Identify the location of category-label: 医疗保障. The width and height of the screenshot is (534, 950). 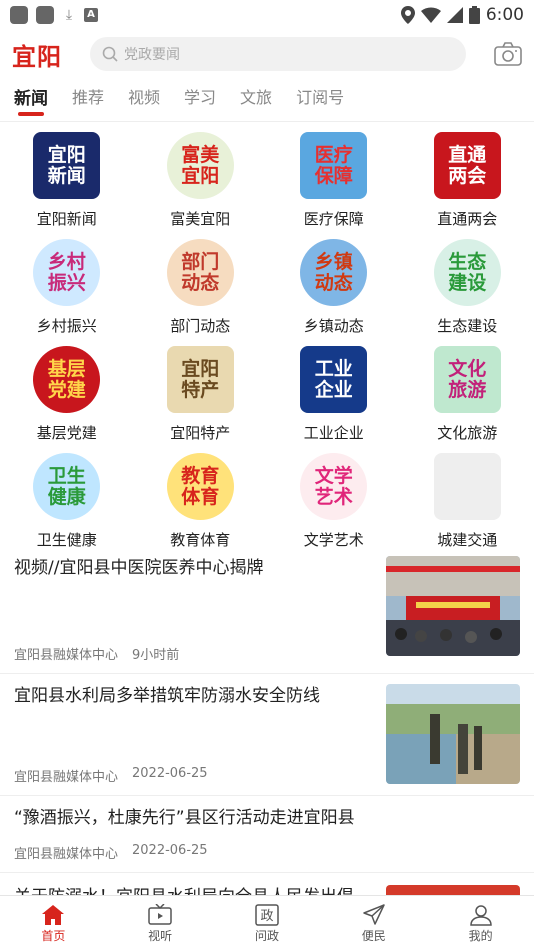
(333, 219).